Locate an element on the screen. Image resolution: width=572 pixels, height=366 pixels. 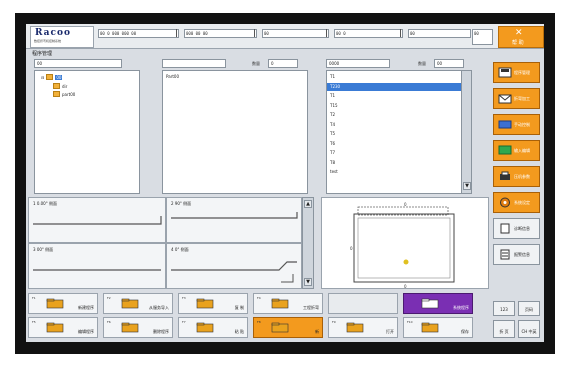
tool-item: T6 is located at coordinates (394, 144).